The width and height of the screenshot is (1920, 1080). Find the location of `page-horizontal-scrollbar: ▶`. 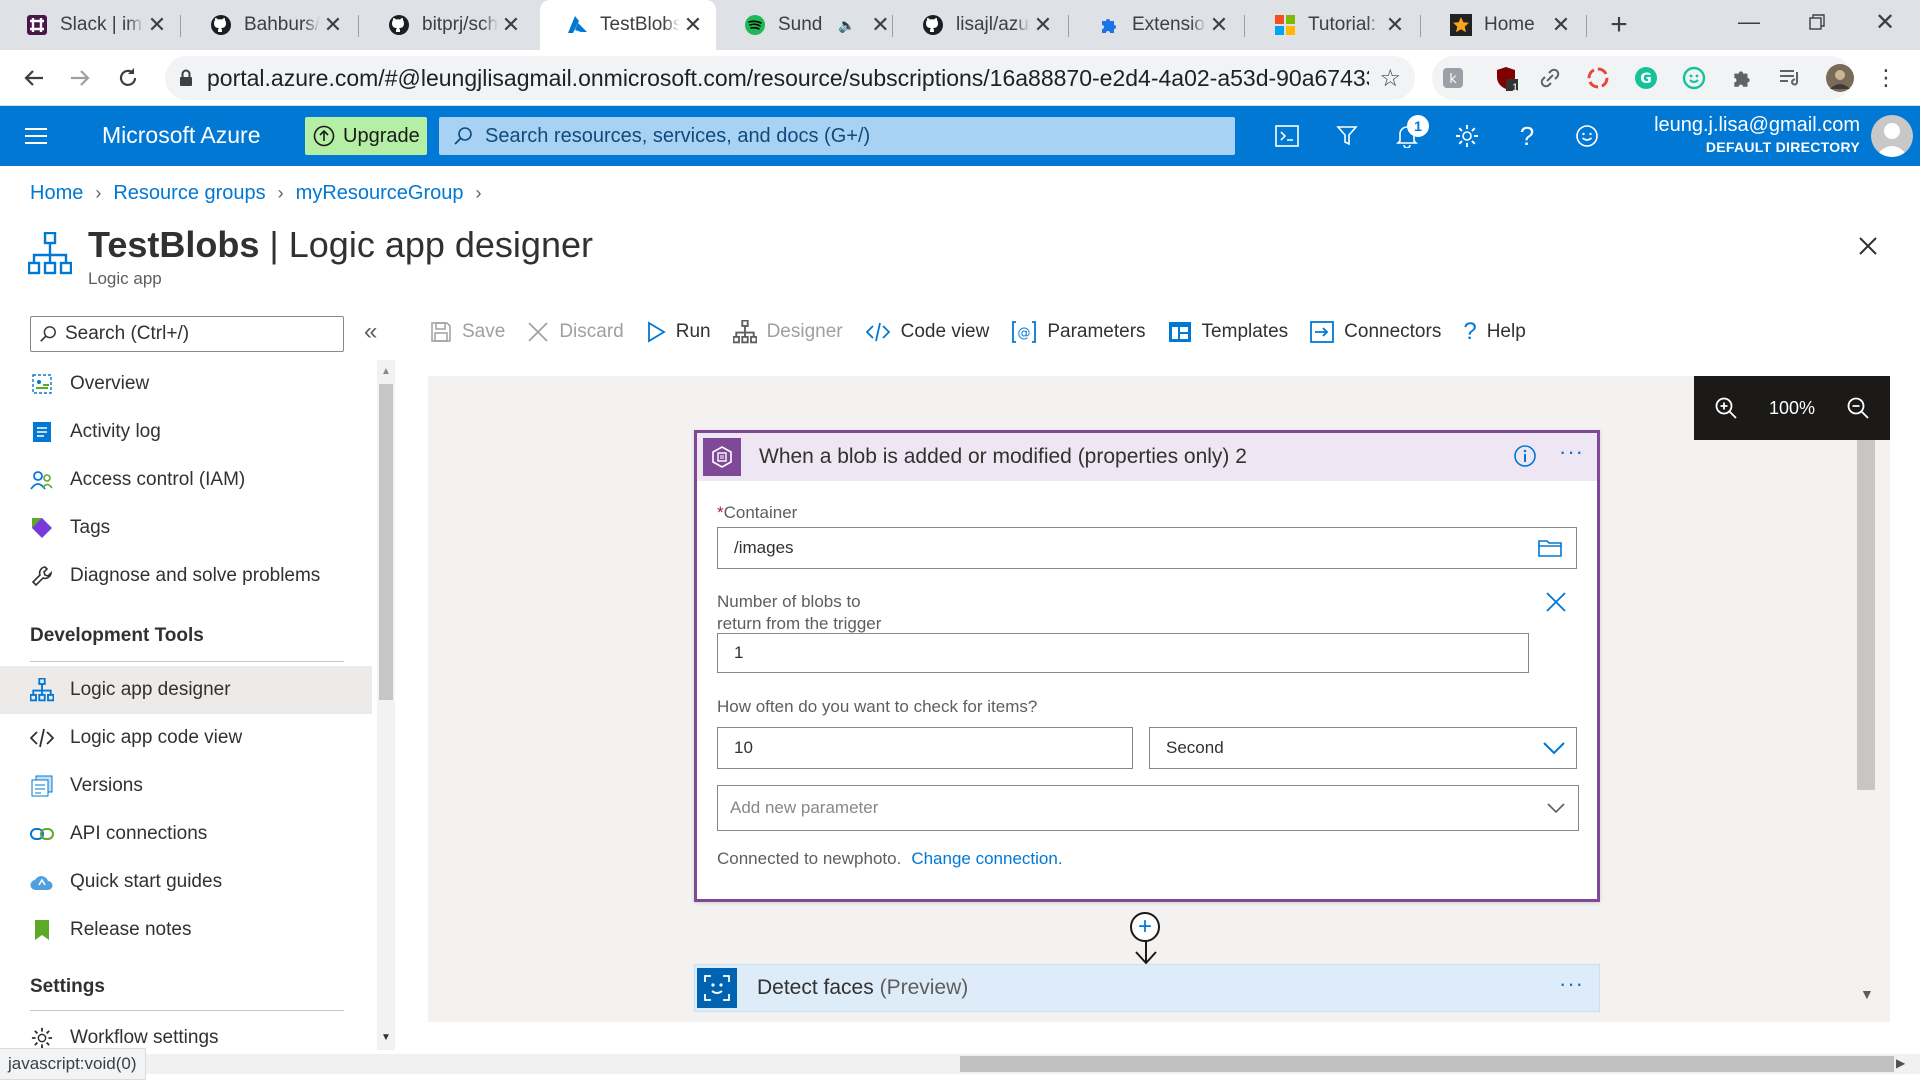

page-horizontal-scrollbar: ▶ is located at coordinates (960, 1064).